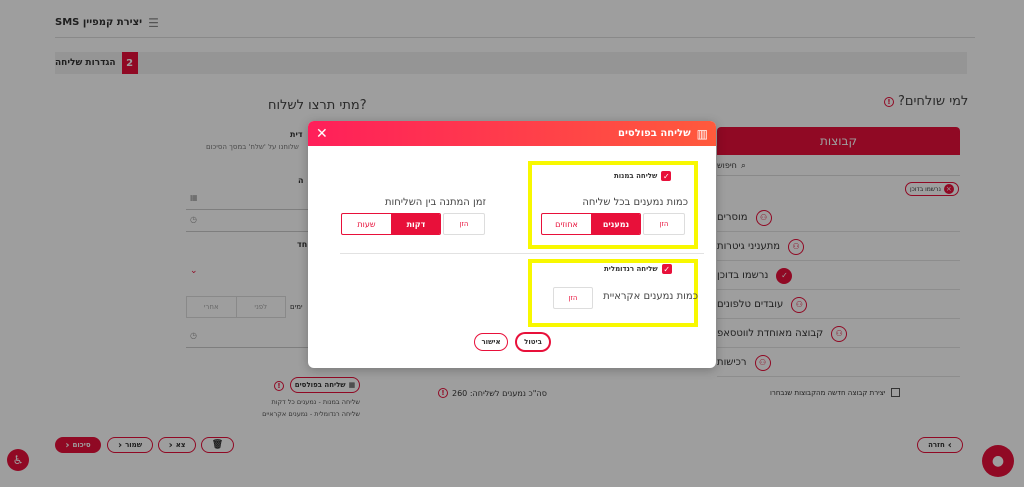 This screenshot has width=1024, height=487. Describe the element at coordinates (664, 224) in the screenshot. I see `recipients-per-send-input: הזן` at that location.